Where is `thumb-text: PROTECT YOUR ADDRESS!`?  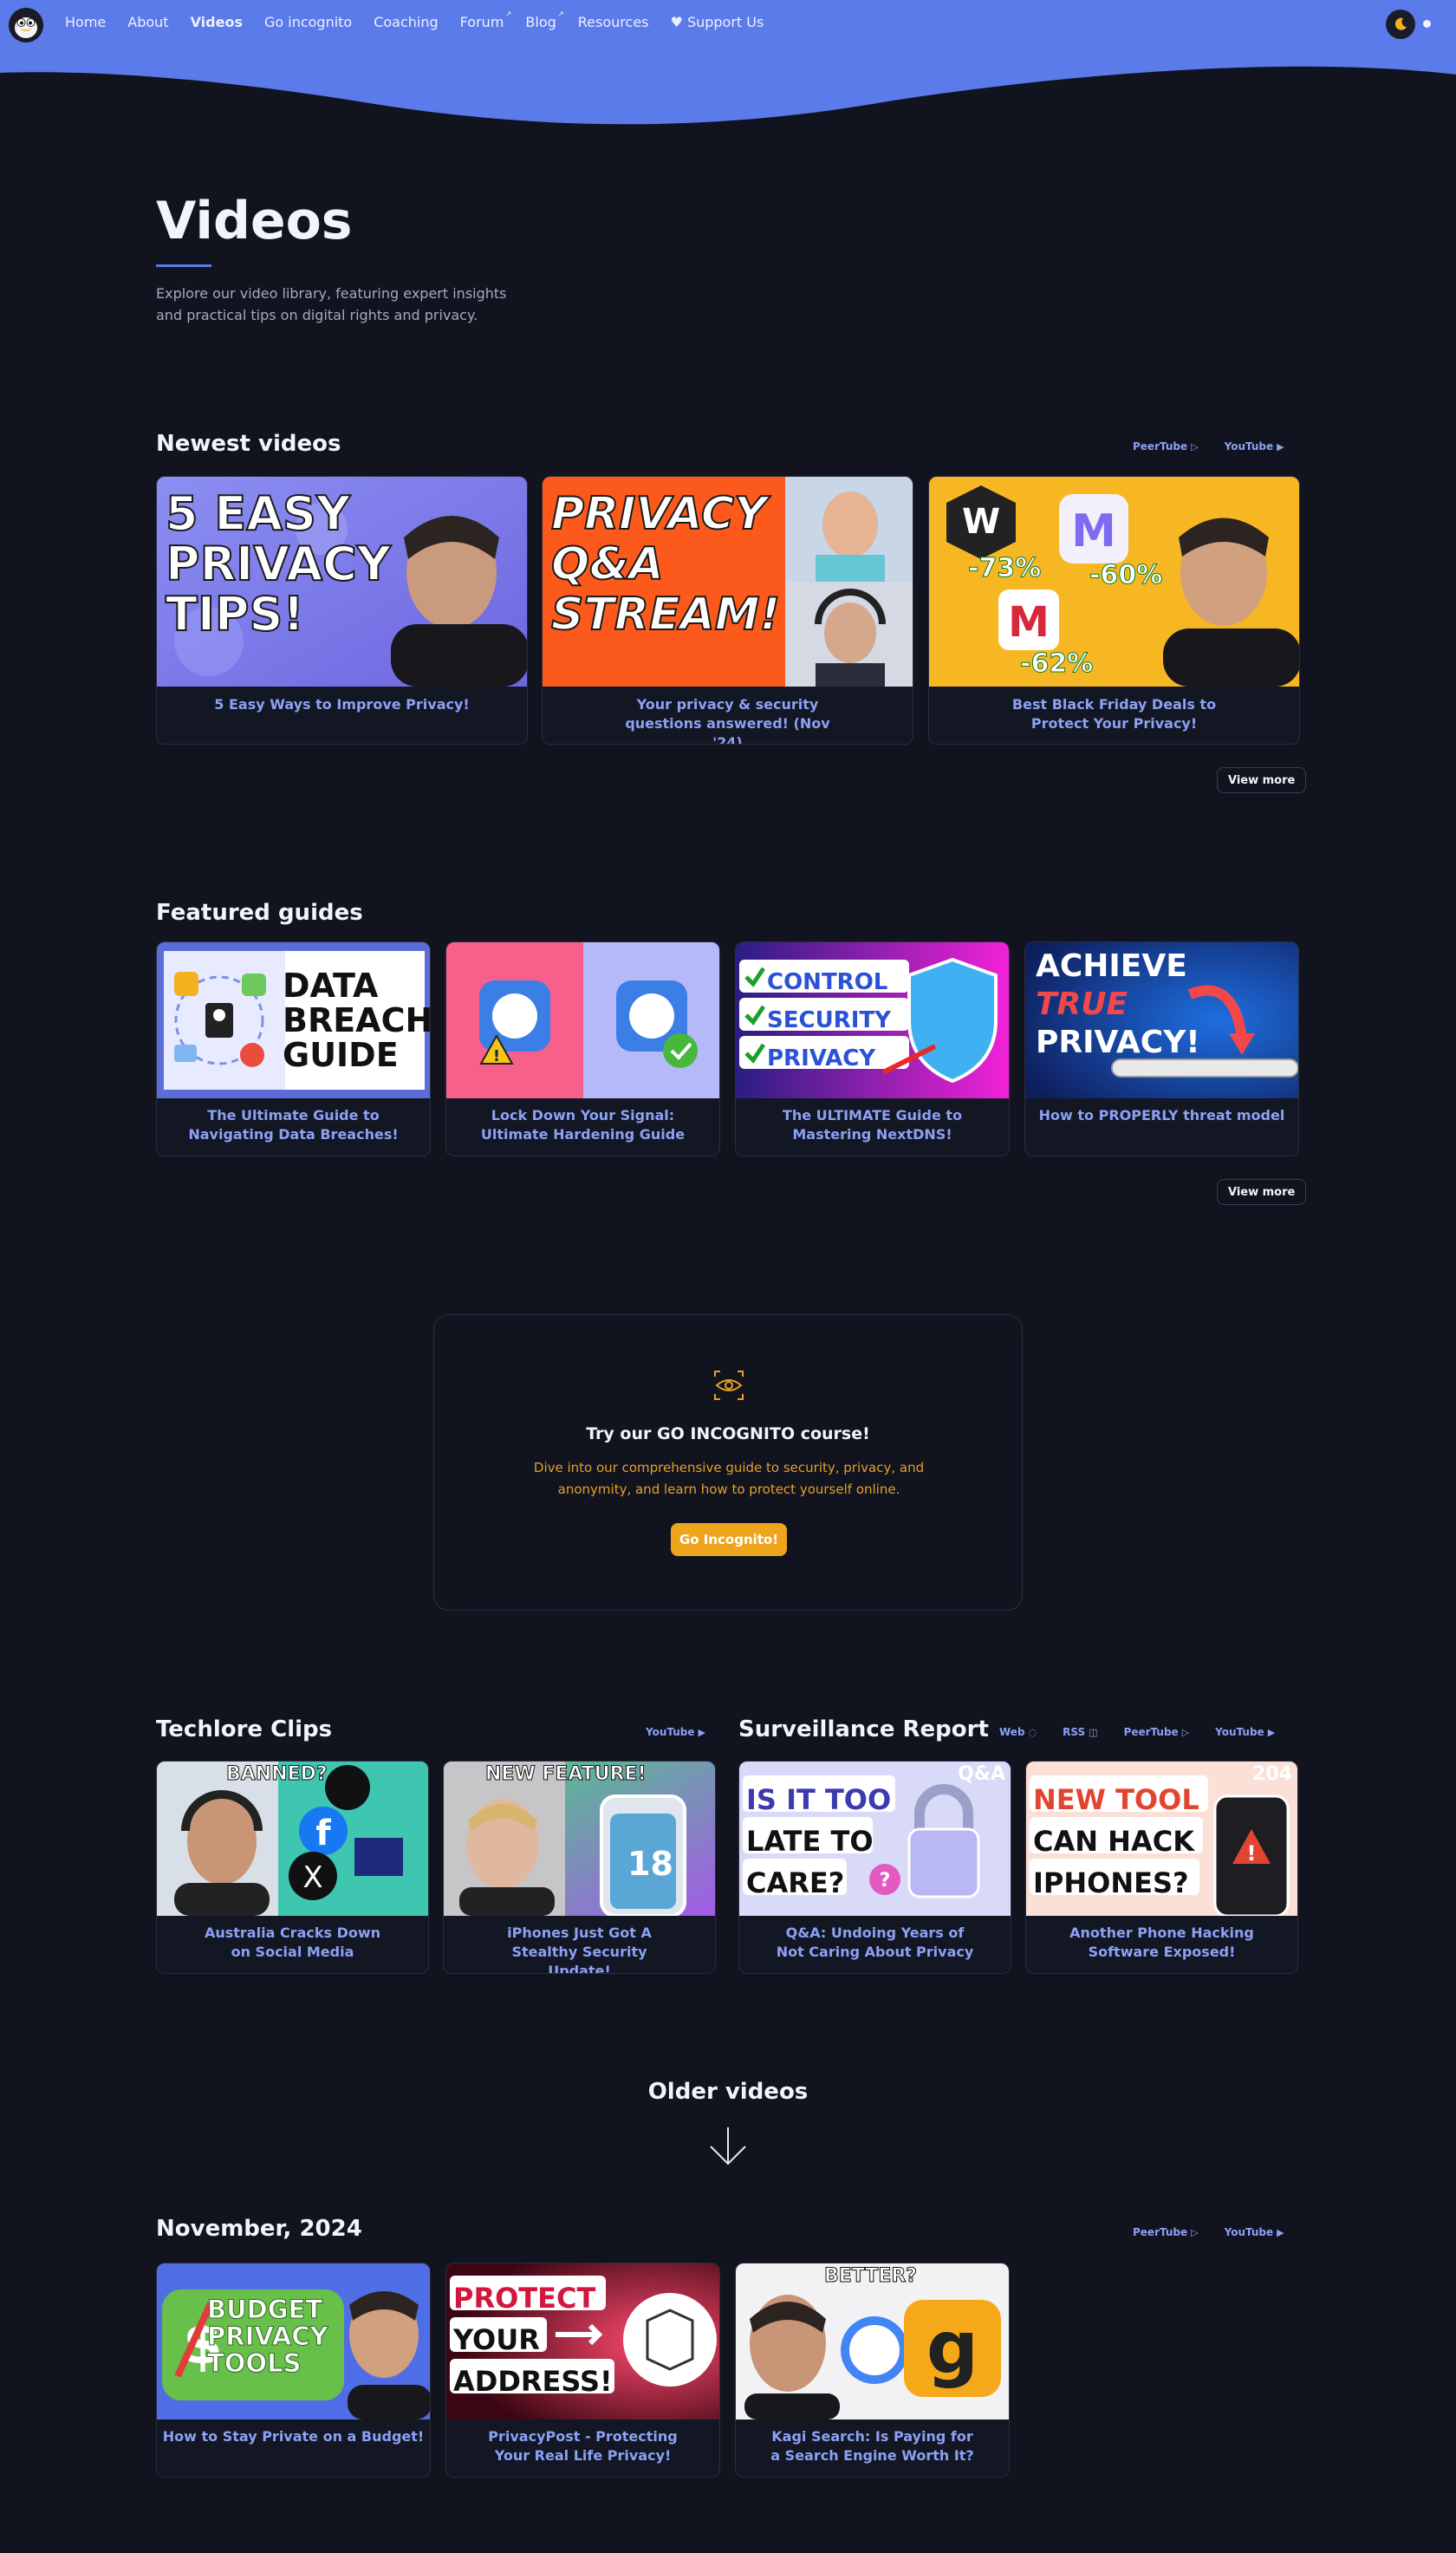 thumb-text: PROTECT YOUR ADDRESS! is located at coordinates (533, 2340).